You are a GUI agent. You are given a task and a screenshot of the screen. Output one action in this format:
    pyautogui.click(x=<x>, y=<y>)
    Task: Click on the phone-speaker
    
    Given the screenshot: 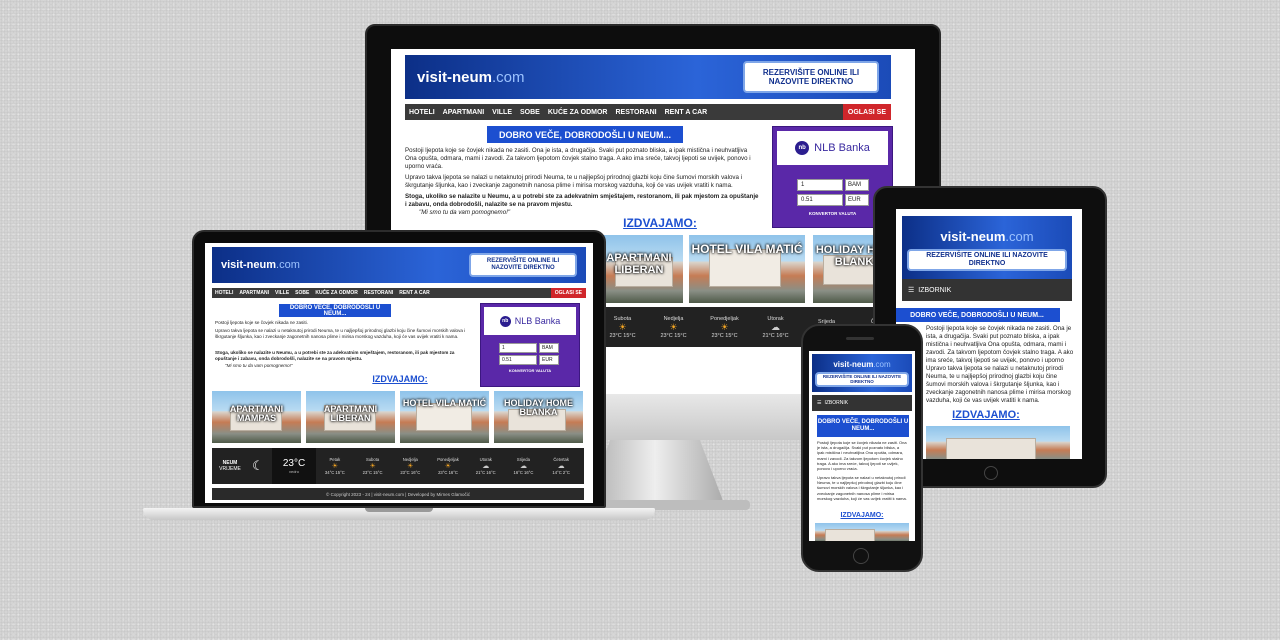 What is the action you would take?
    pyautogui.click(x=860, y=338)
    